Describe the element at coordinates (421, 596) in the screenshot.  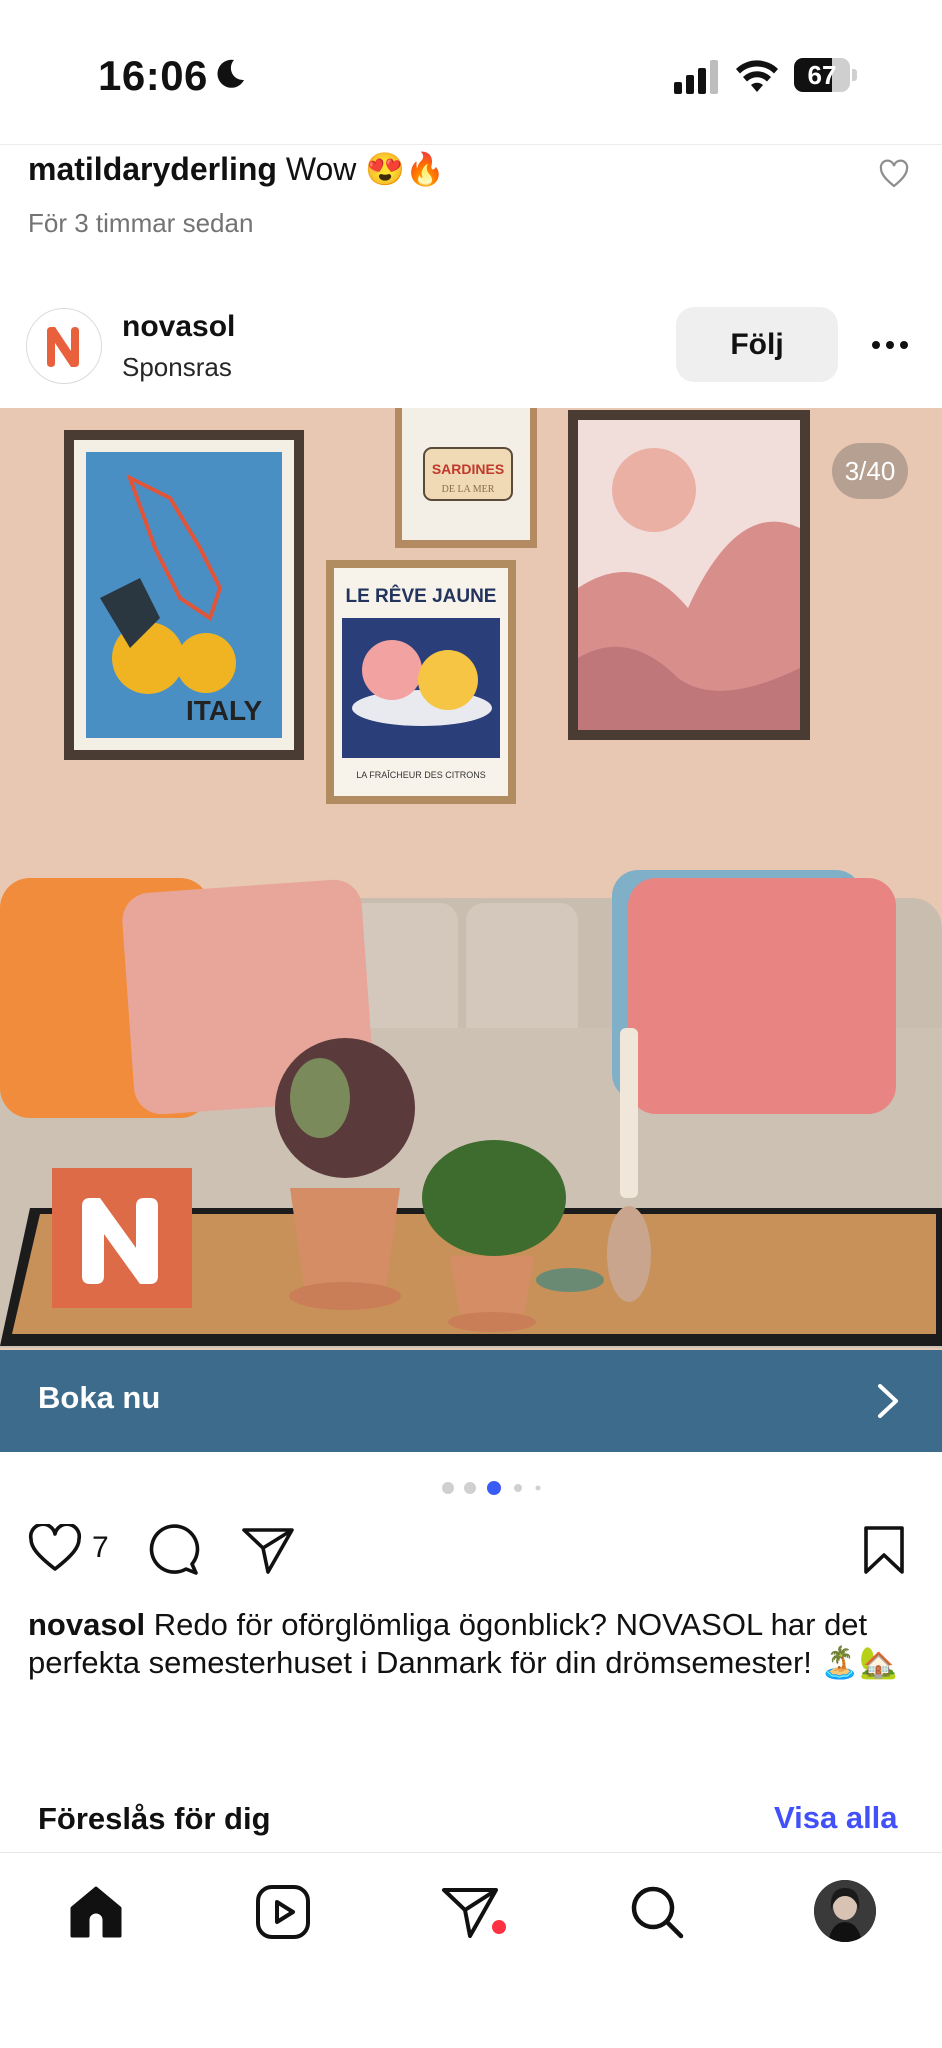
I see `poster-reve-text: LE RÊVE JAUNE` at that location.